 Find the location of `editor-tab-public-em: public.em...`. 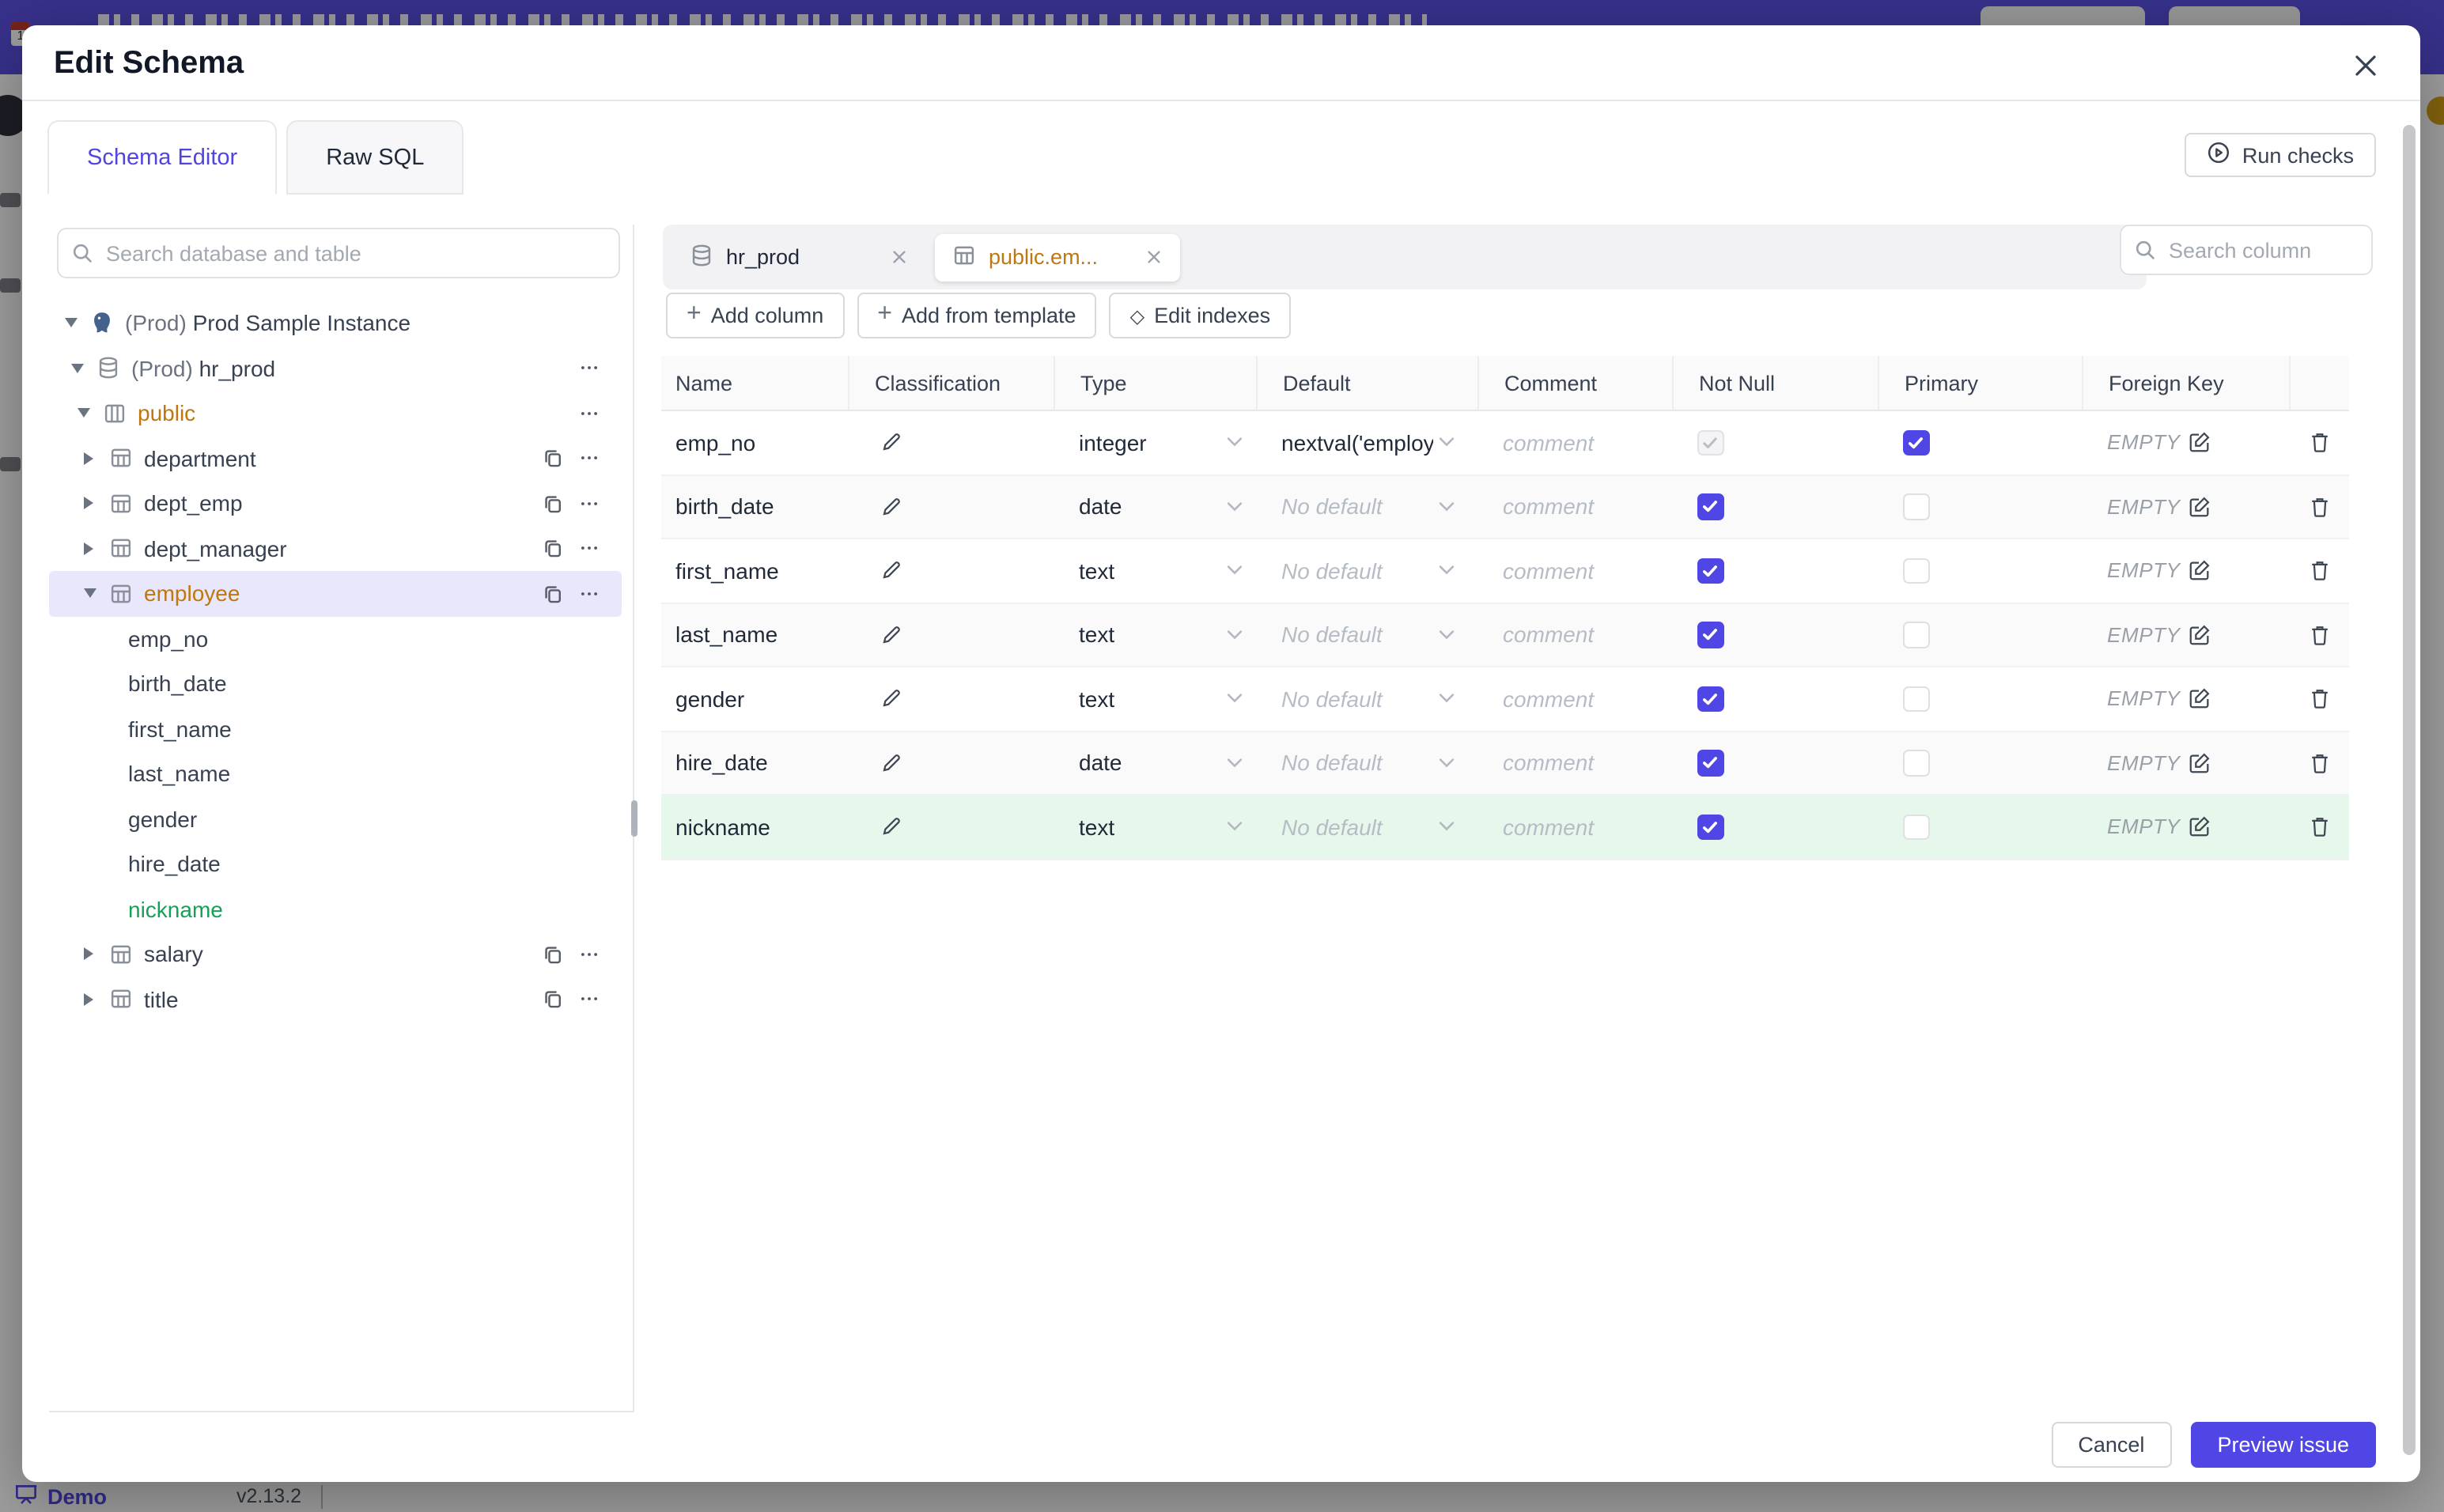

editor-tab-public-em: public.em... is located at coordinates (1057, 257).